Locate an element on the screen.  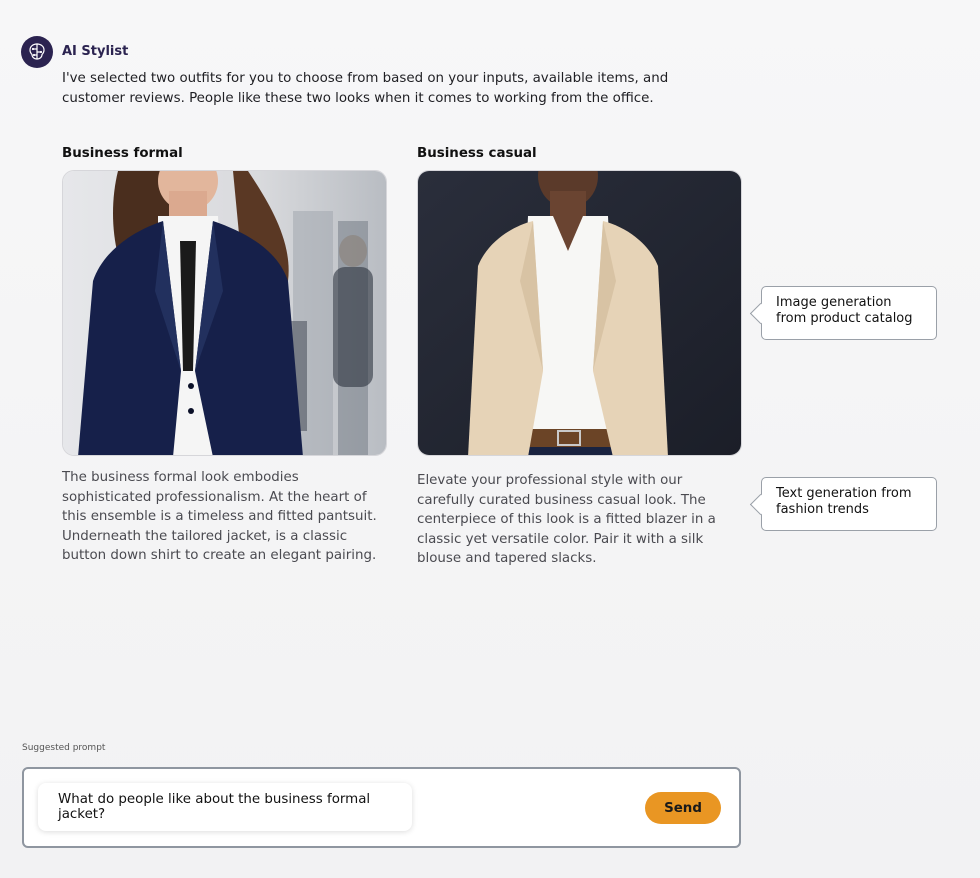
ai-stylist-avatar is located at coordinates (37, 52).